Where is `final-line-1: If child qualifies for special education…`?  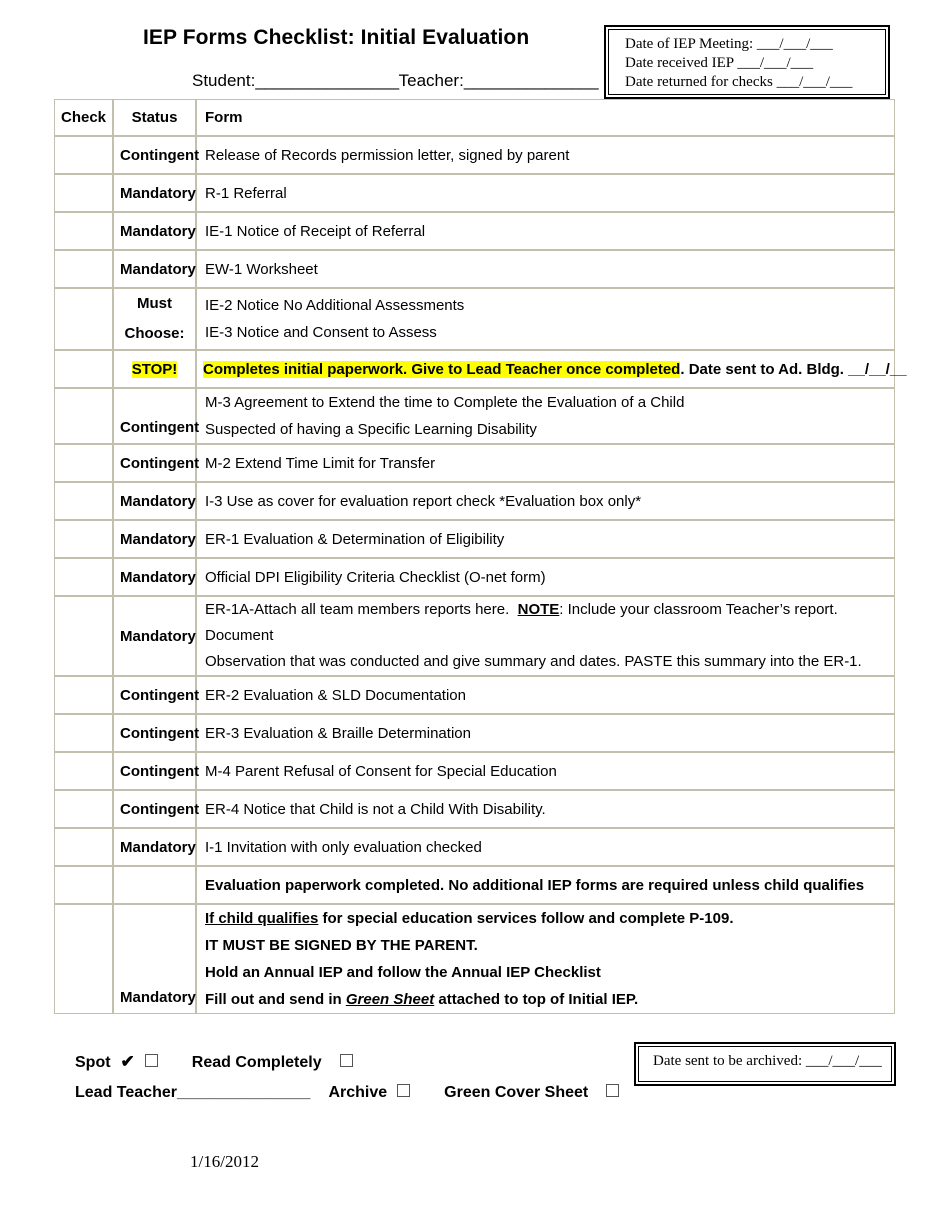 final-line-1: If child qualifies for special education… is located at coordinates (546, 918).